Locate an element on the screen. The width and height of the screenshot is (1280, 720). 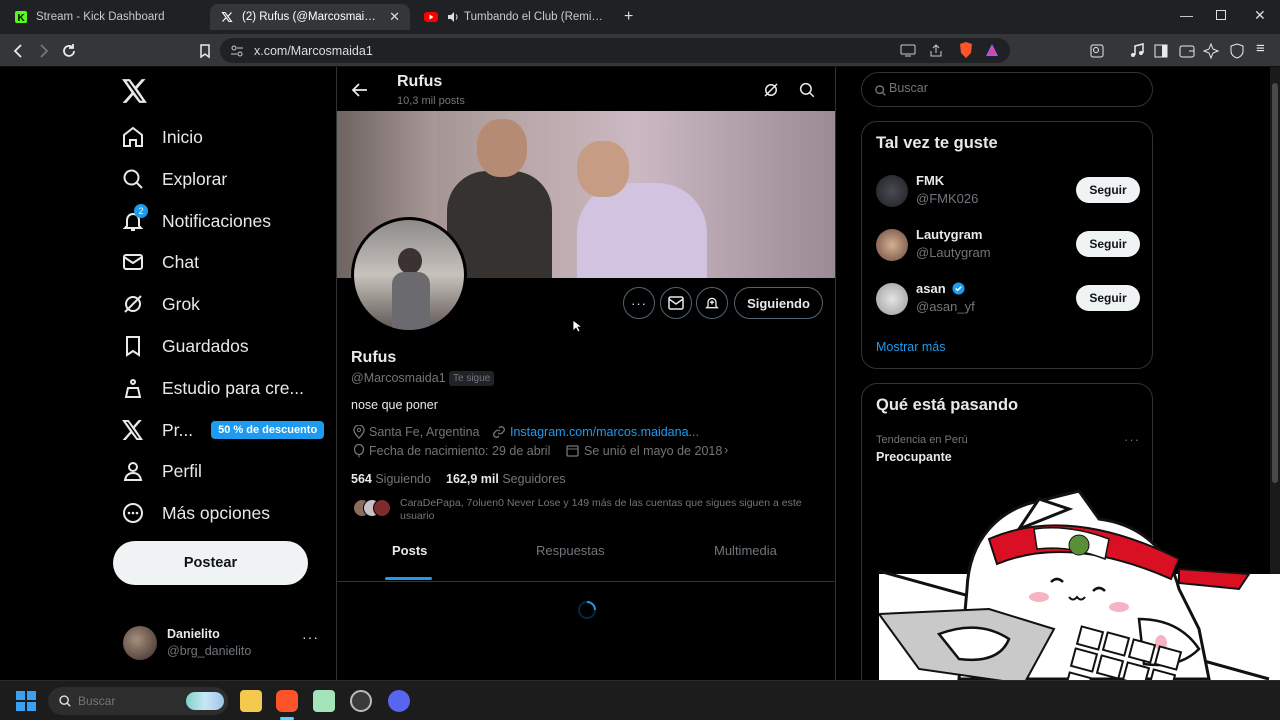
more-options-button: ··· is located at coordinates (639, 303).